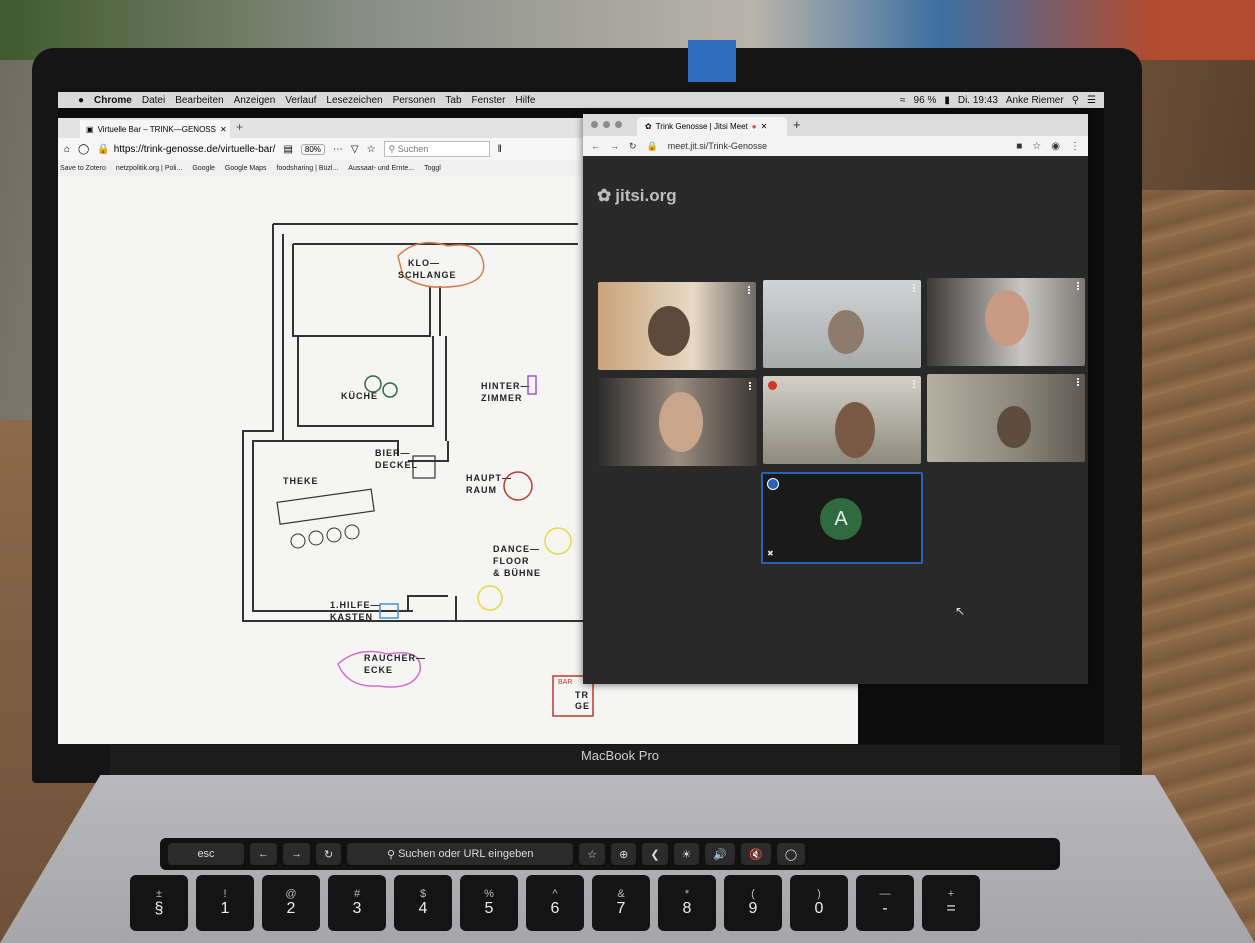 This screenshot has height=943, width=1255. Describe the element at coordinates (606, 124) in the screenshot. I see `minimize-window-icon` at that location.